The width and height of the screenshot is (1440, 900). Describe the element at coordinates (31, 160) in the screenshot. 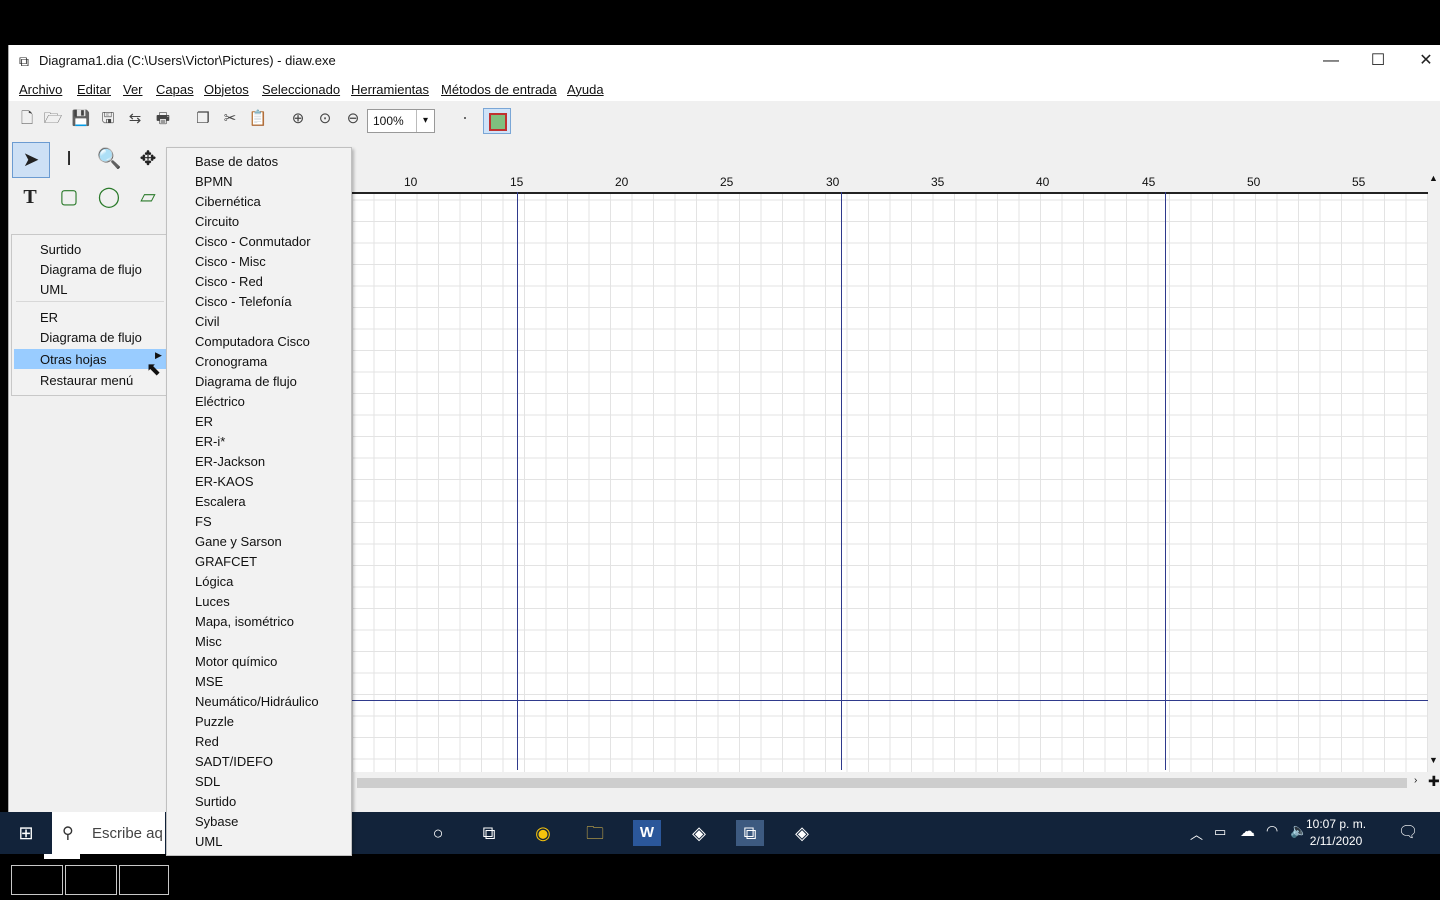

I see `pointer-tool-icon: ➤` at that location.